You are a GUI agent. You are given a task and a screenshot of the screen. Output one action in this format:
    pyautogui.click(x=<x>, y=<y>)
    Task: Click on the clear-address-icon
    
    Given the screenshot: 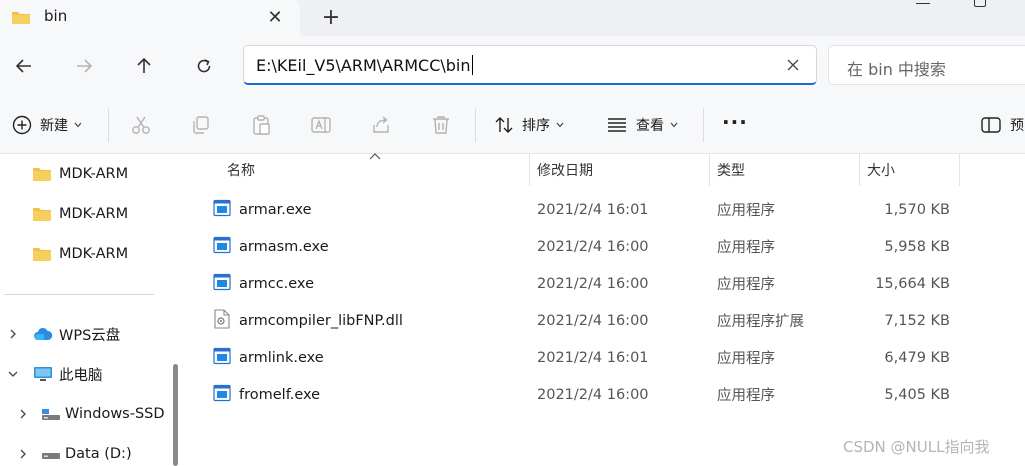 What is the action you would take?
    pyautogui.click(x=793, y=65)
    